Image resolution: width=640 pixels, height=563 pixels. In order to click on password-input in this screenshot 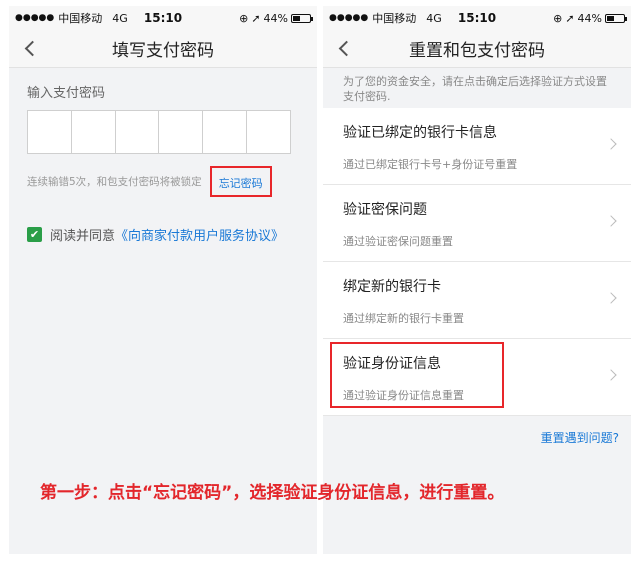, I will do `click(159, 132)`.